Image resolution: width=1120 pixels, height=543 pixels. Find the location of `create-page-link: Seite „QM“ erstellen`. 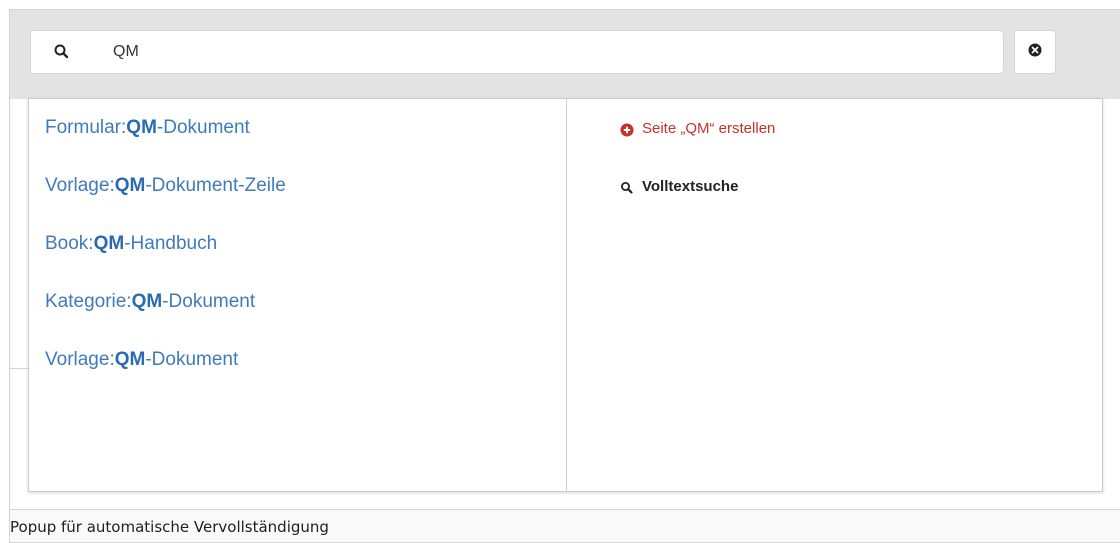

create-page-link: Seite „QM“ erstellen is located at coordinates (697, 129).